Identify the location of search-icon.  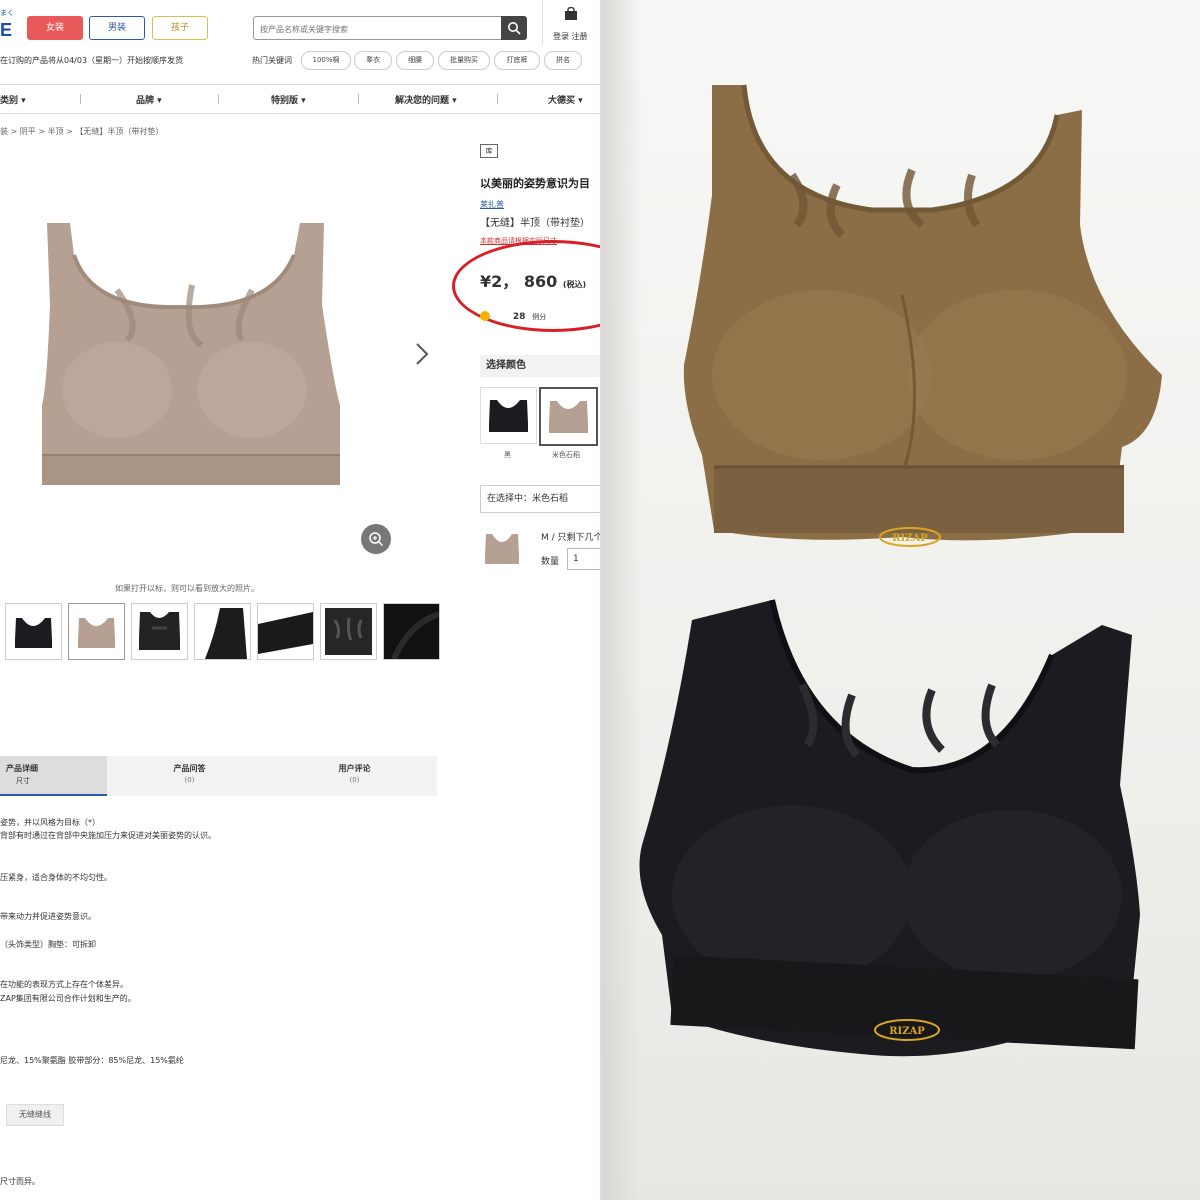
(514, 28).